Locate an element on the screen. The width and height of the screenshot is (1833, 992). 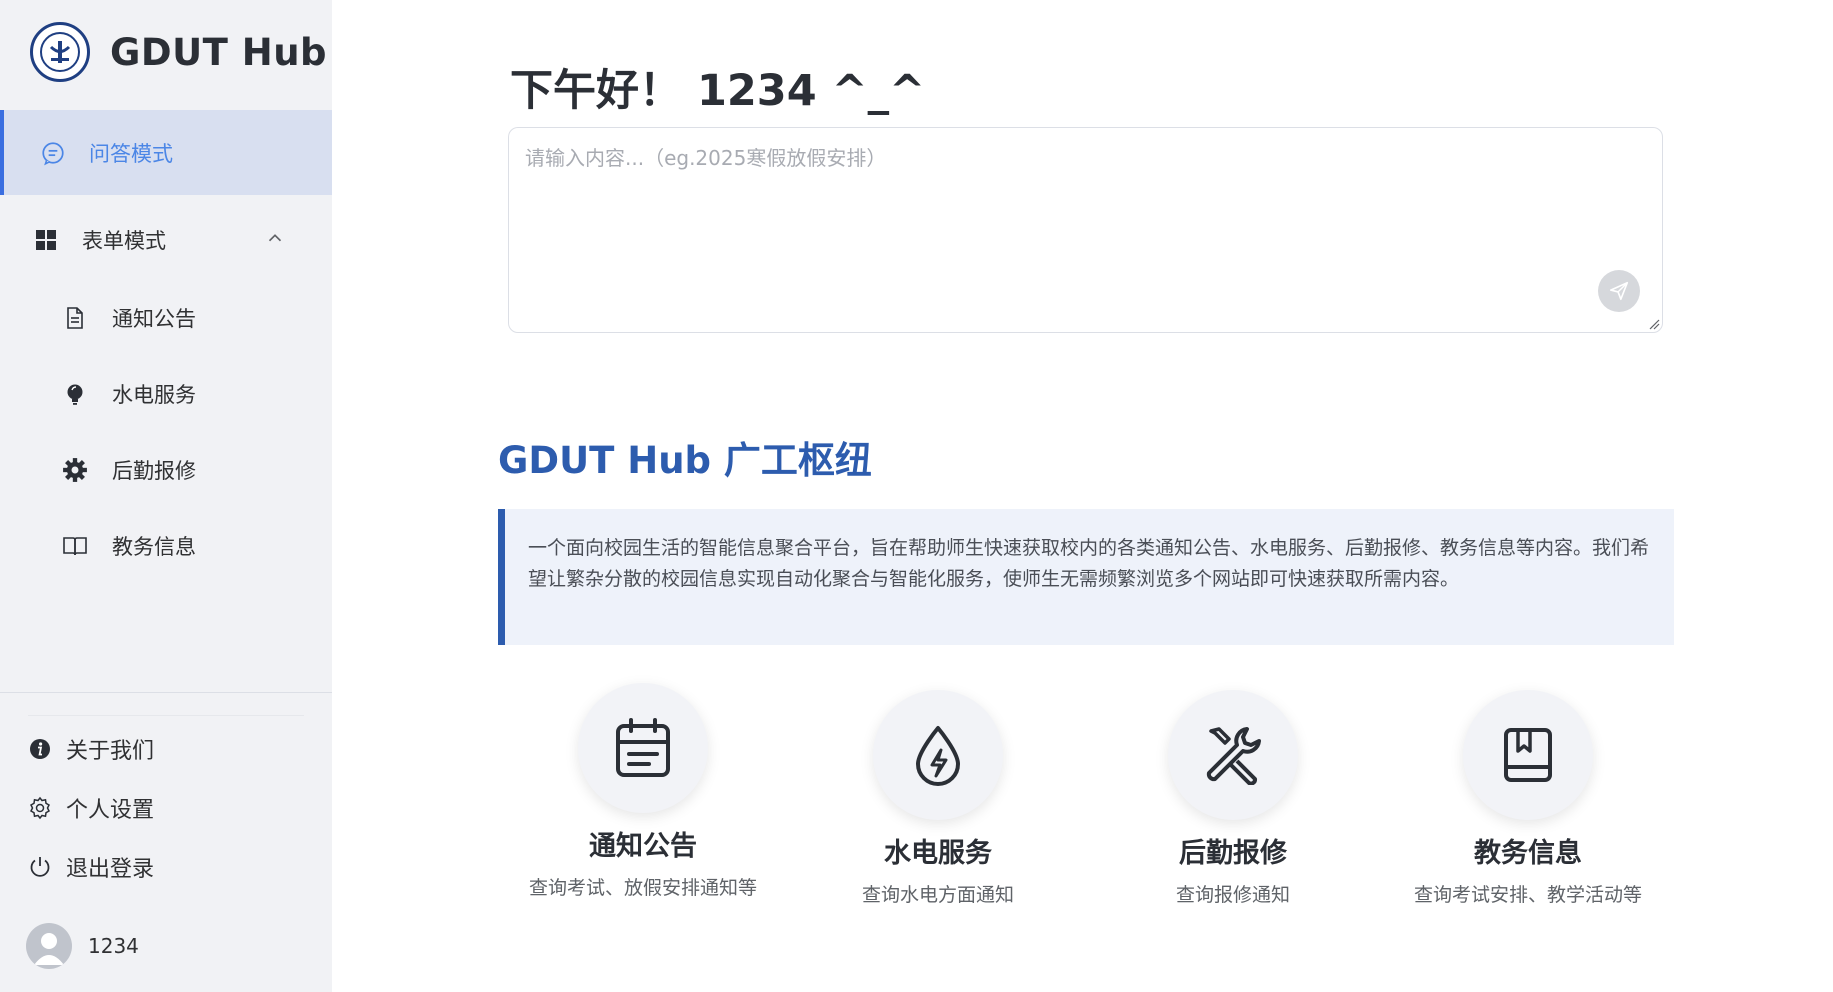
card-desc: 查询考试、放假安排通知等 is located at coordinates (642, 888).